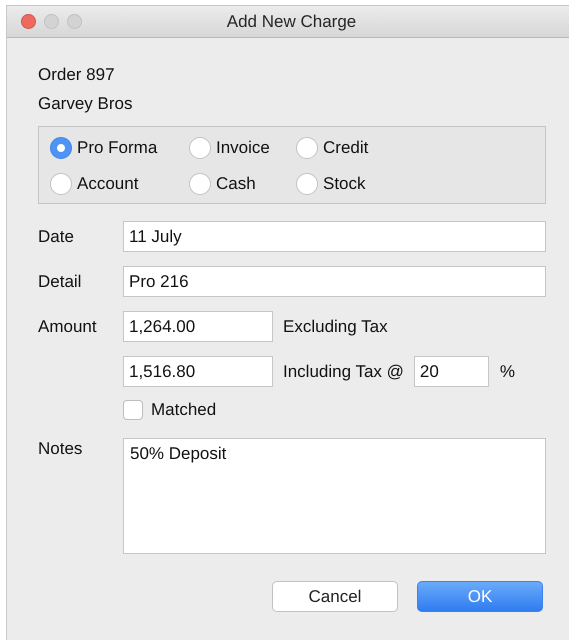  I want to click on percent-label: %, so click(508, 372).